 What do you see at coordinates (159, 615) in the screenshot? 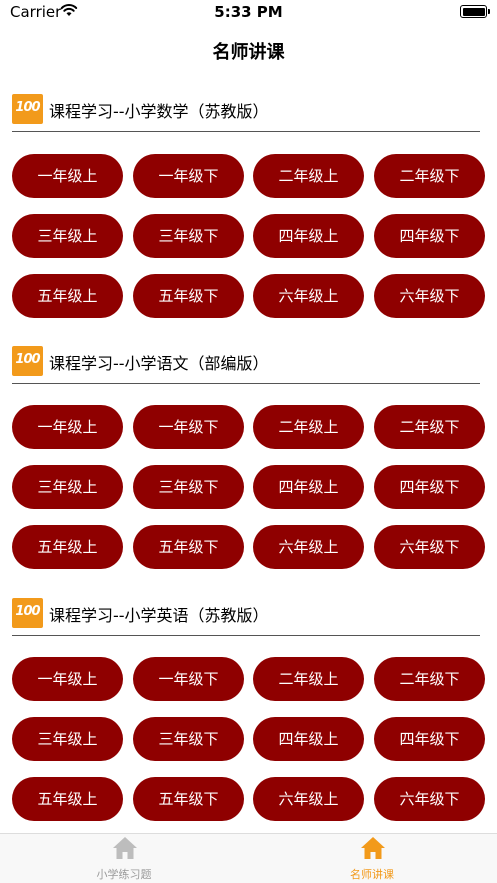
I see `section-title: 课程学习--小学英语（苏教版）` at bounding box center [159, 615].